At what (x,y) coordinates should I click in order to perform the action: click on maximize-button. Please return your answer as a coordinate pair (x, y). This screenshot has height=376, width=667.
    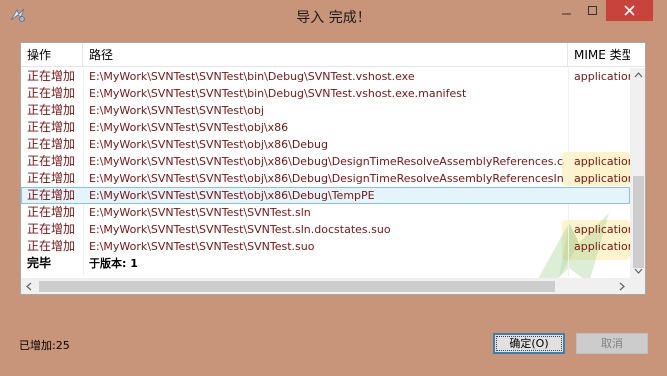
    Looking at the image, I should click on (593, 10).